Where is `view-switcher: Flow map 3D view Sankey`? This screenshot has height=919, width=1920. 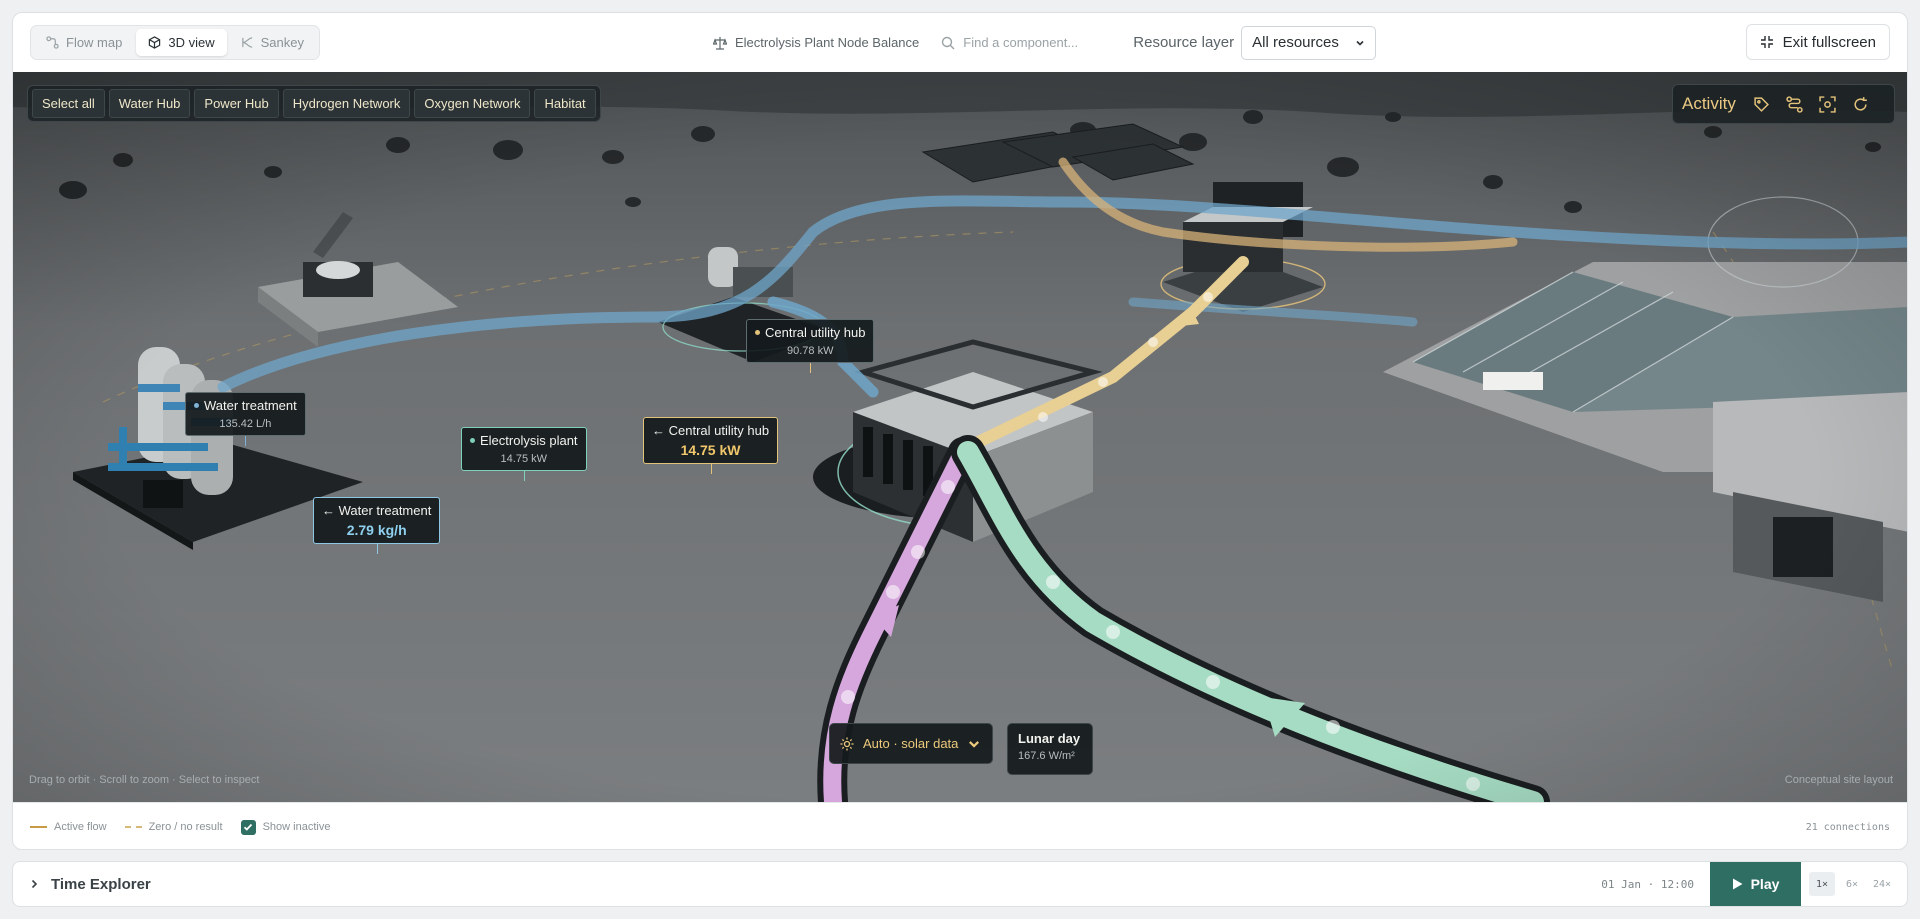
view-switcher: Flow map 3D view Sankey is located at coordinates (175, 42).